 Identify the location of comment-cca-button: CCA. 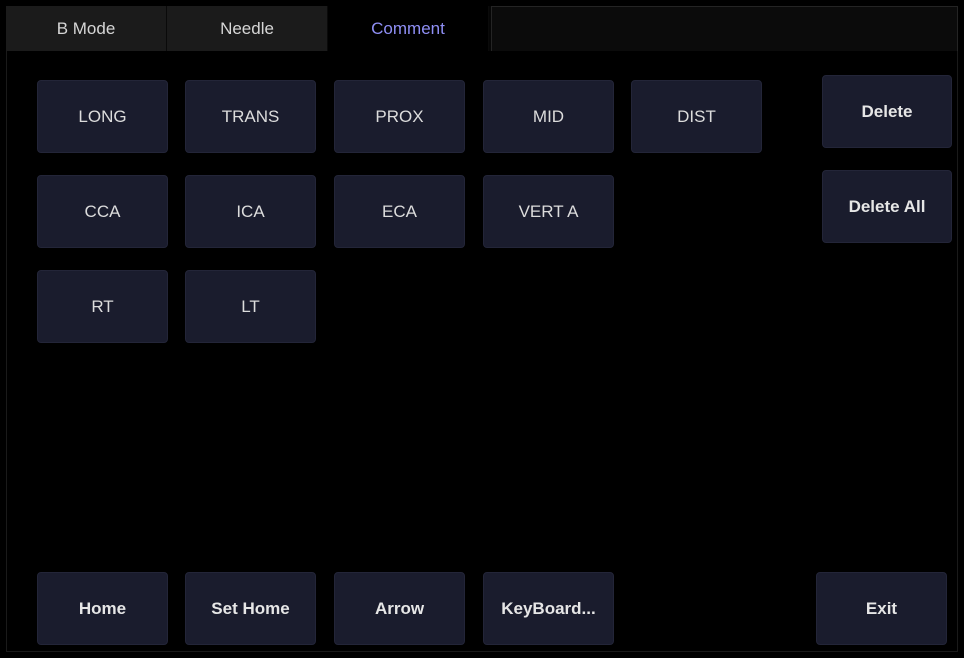
(102, 211).